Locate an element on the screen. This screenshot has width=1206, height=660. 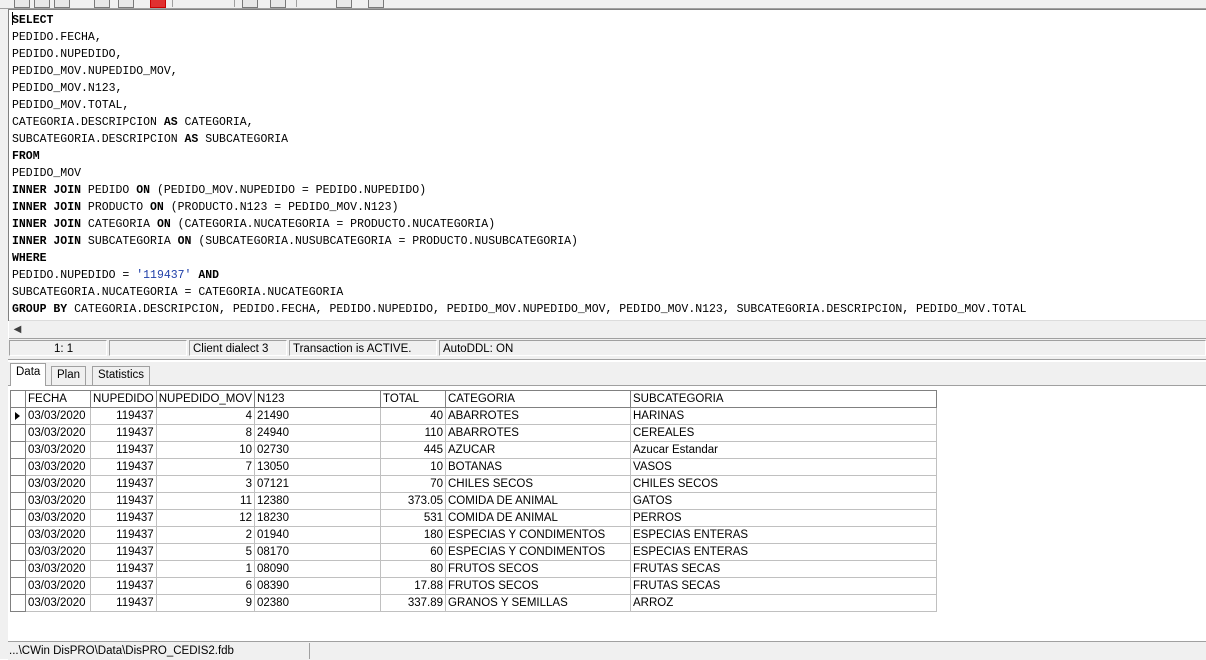
cell-total: 17.88 is located at coordinates (413, 586).